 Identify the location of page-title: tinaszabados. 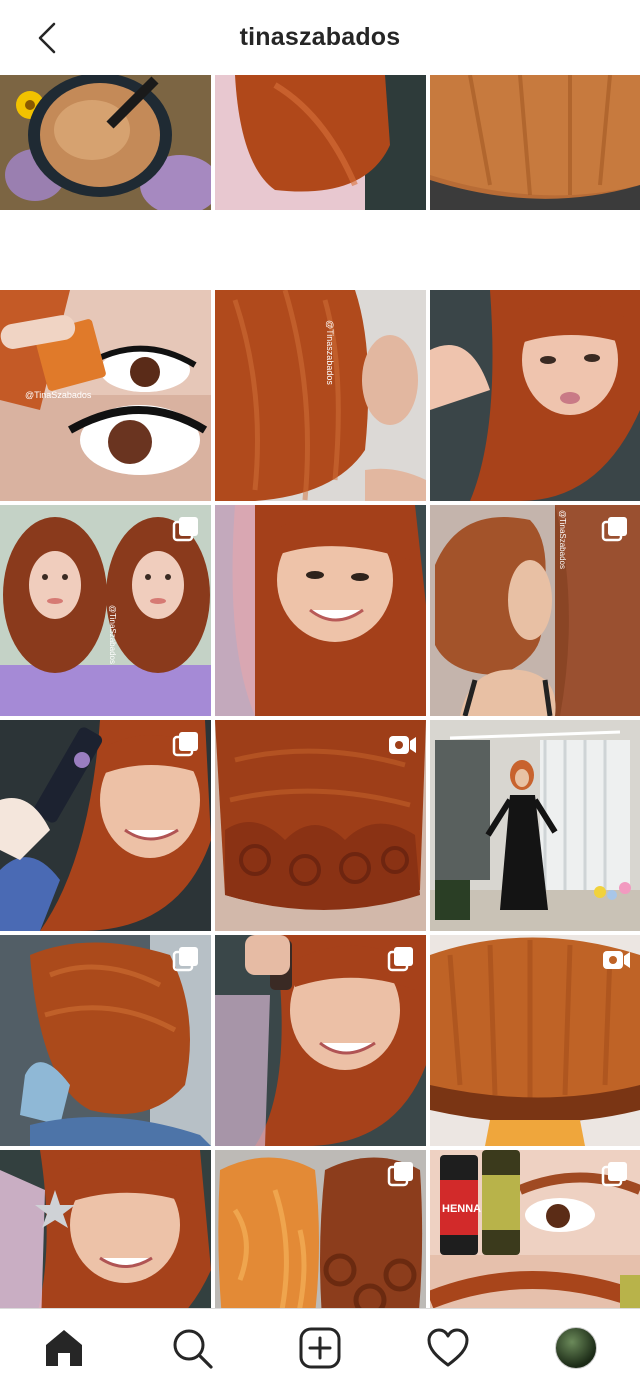
(320, 37).